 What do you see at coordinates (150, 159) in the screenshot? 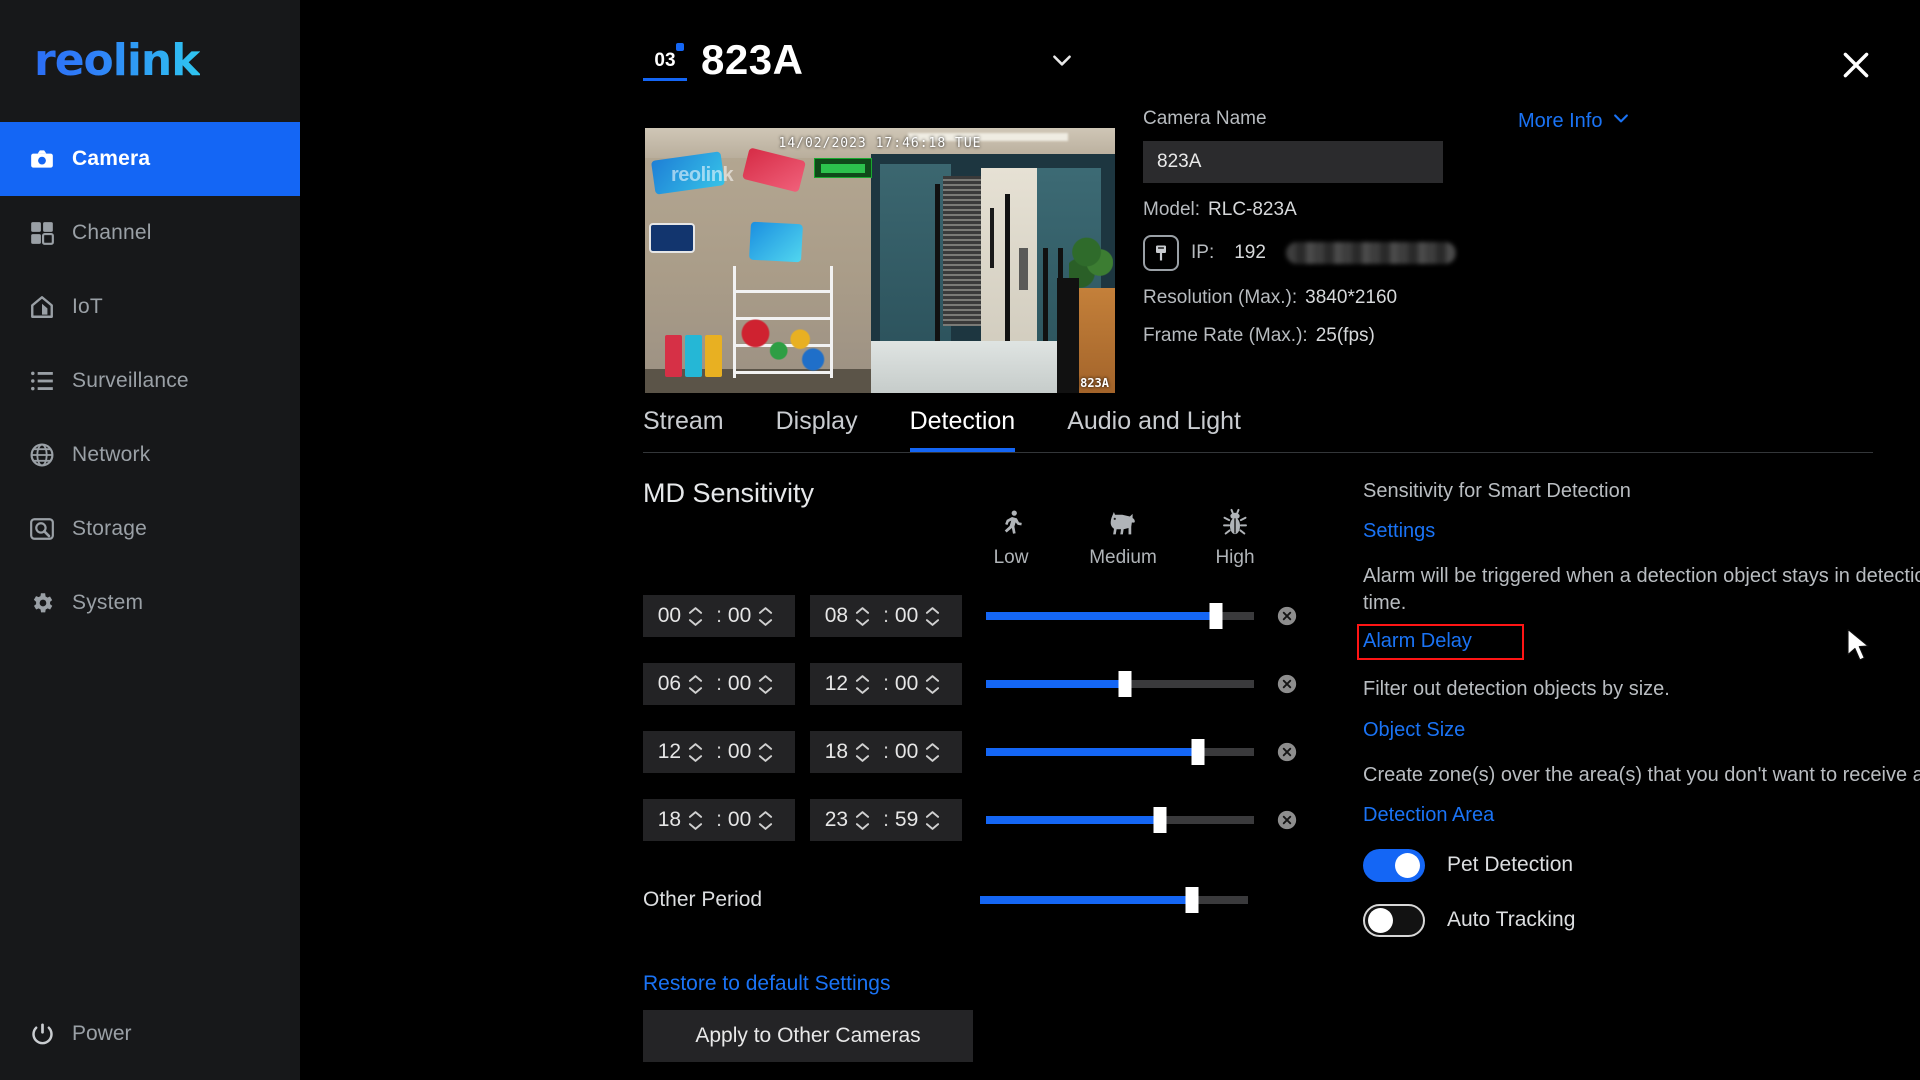
I see `sidebar-item-camera: Camera` at bounding box center [150, 159].